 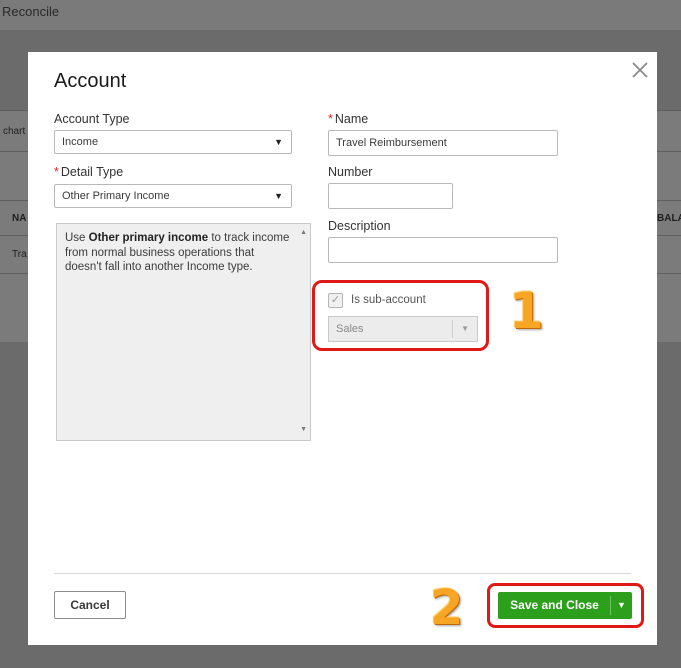 I want to click on close-icon, so click(x=640, y=70).